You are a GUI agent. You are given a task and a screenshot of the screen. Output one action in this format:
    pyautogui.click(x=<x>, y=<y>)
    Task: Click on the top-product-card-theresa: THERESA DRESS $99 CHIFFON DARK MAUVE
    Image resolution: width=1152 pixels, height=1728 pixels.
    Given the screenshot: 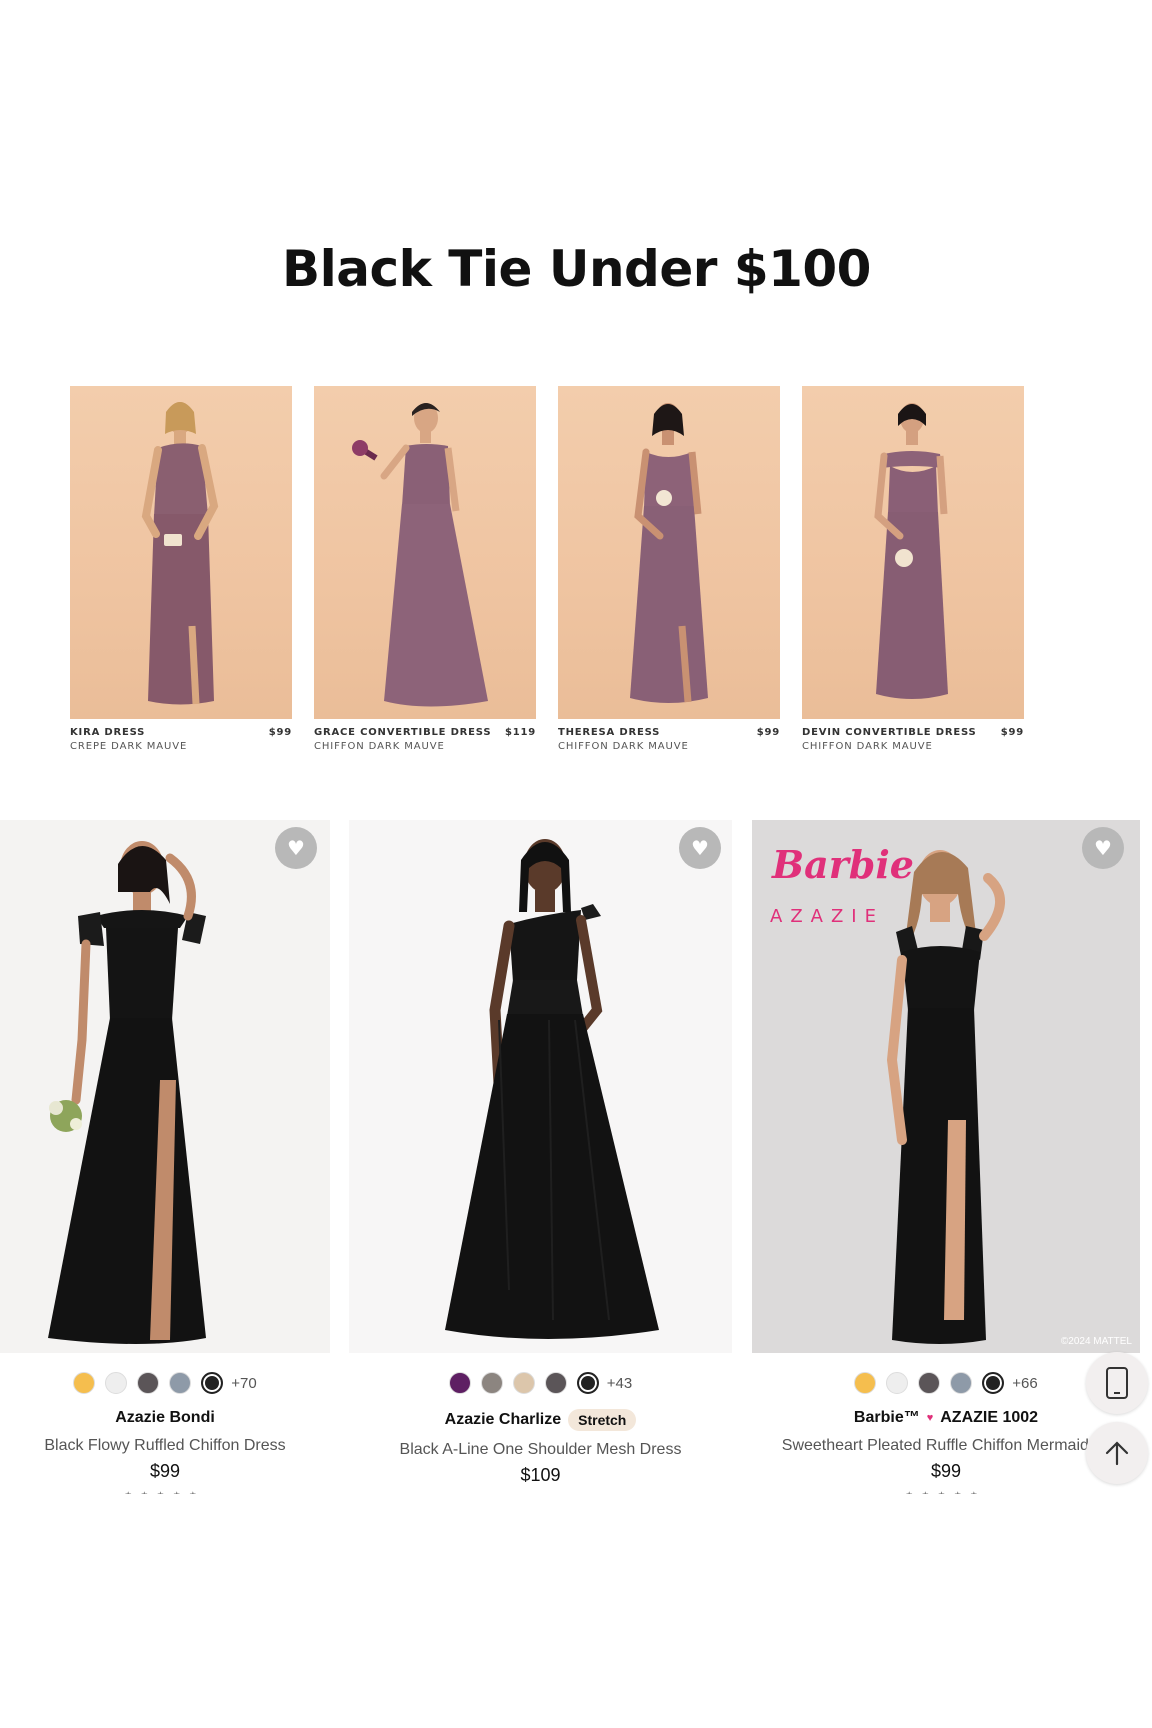 What is the action you would take?
    pyautogui.click(x=669, y=569)
    